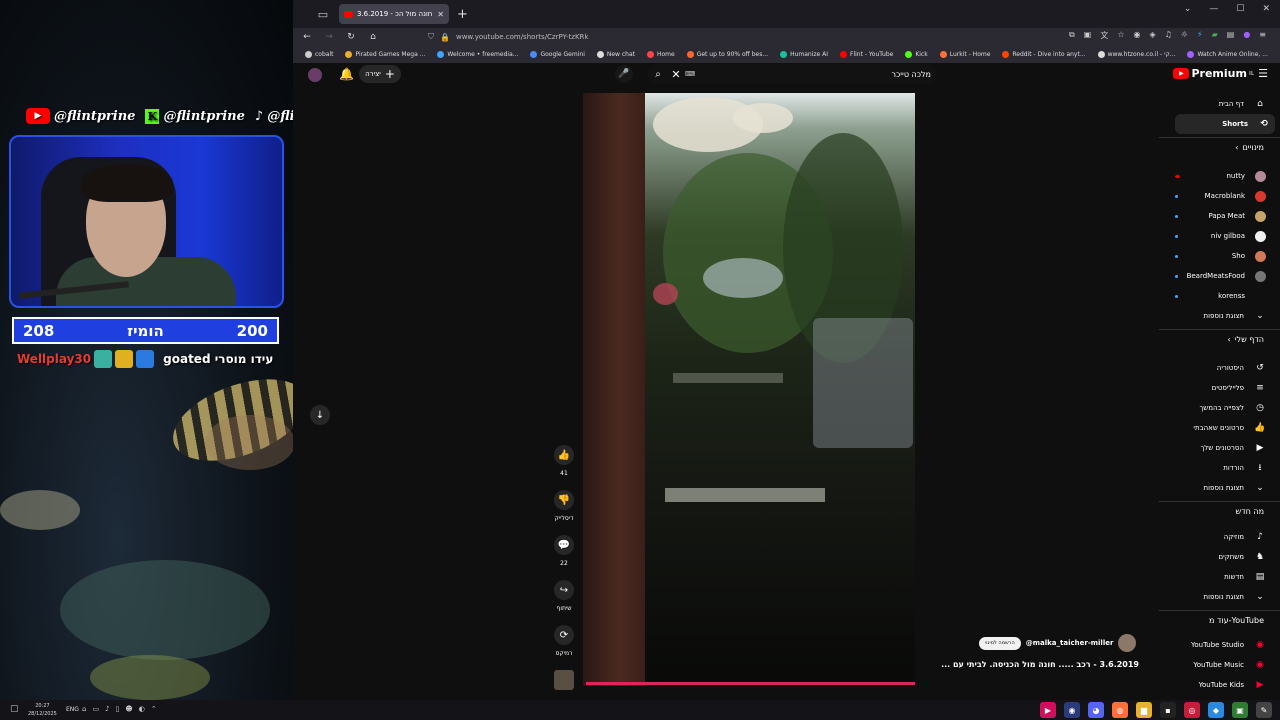 Image resolution: width=1280 pixels, height=720 pixels. Describe the element at coordinates (1225, 176) in the screenshot. I see `sidebar-subscription: nutty` at that location.